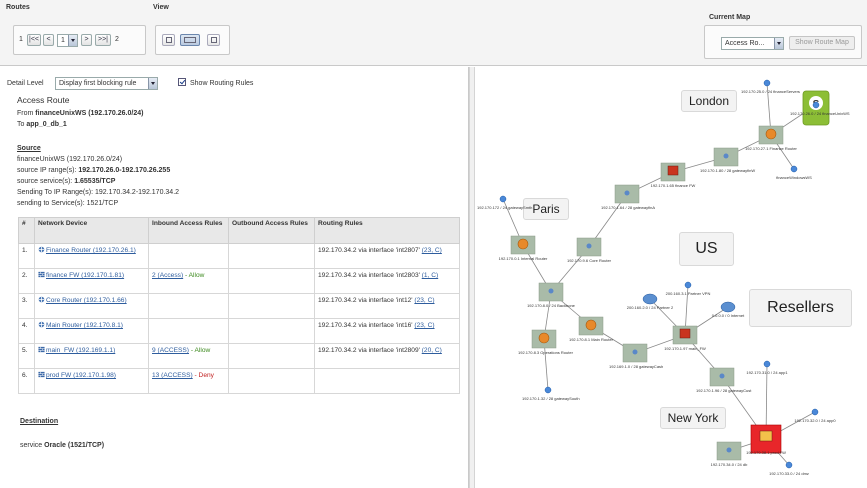 This screenshot has height=488, width=867. Describe the element at coordinates (170, 350) in the screenshot. I see `inbound-rule-link: 9 (ACCESS)` at that location.